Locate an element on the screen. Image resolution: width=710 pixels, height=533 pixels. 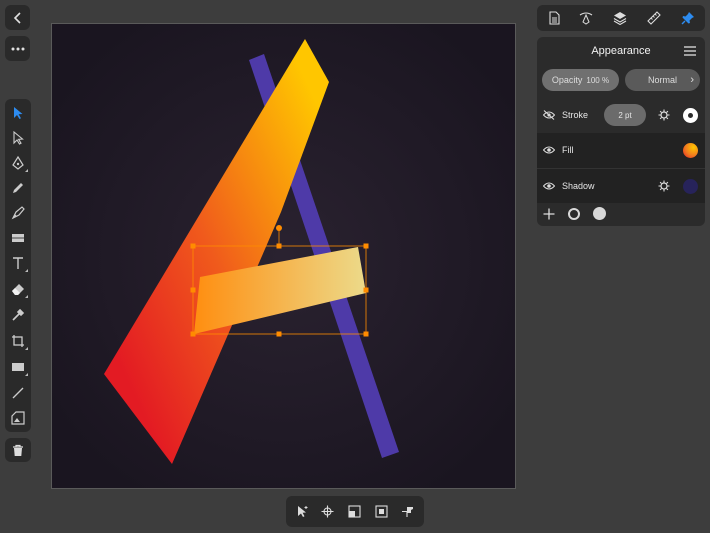
pen-tool is located at coordinates (18, 163).